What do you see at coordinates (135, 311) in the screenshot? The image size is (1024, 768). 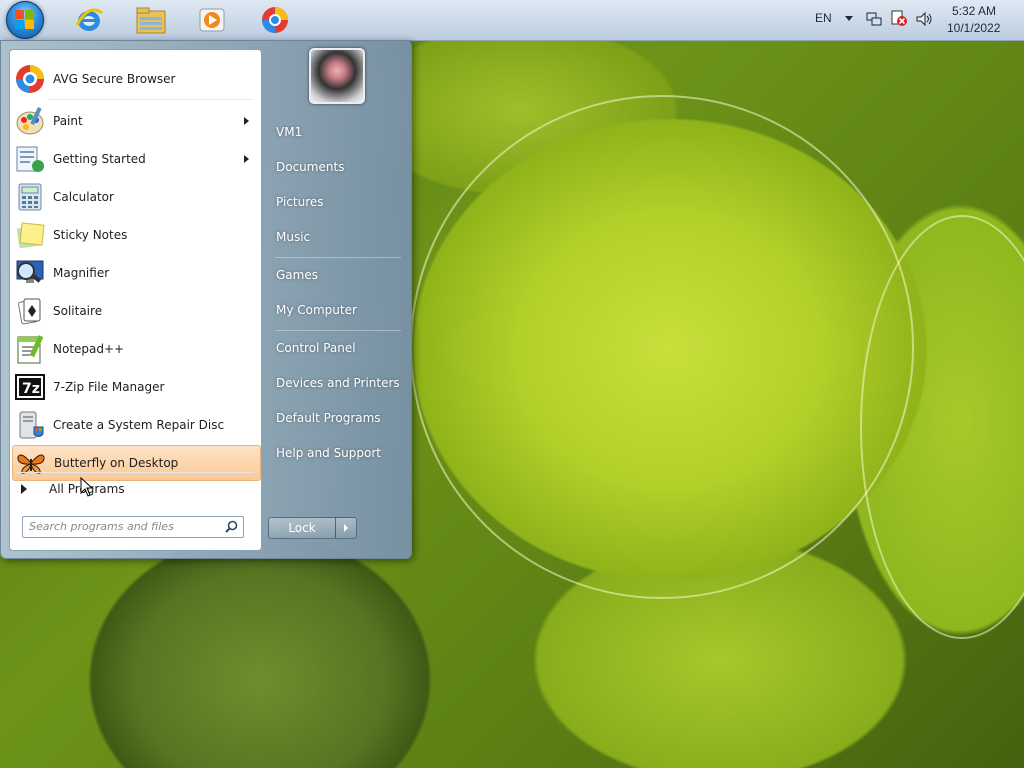 I see `program-solitaire: Solitaire` at bounding box center [135, 311].